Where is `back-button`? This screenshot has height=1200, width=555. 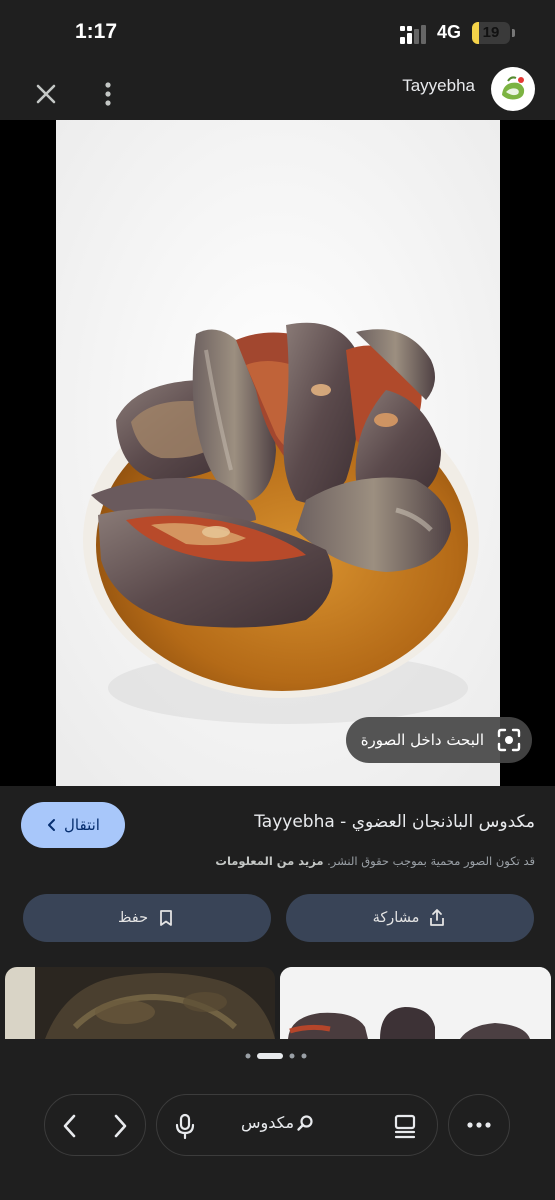 back-button is located at coordinates (70, 1126).